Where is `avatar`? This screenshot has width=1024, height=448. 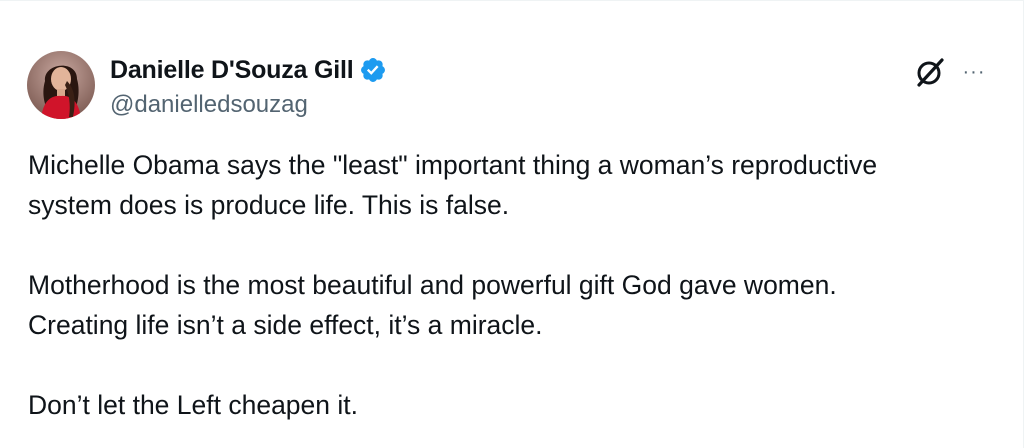 avatar is located at coordinates (61, 85).